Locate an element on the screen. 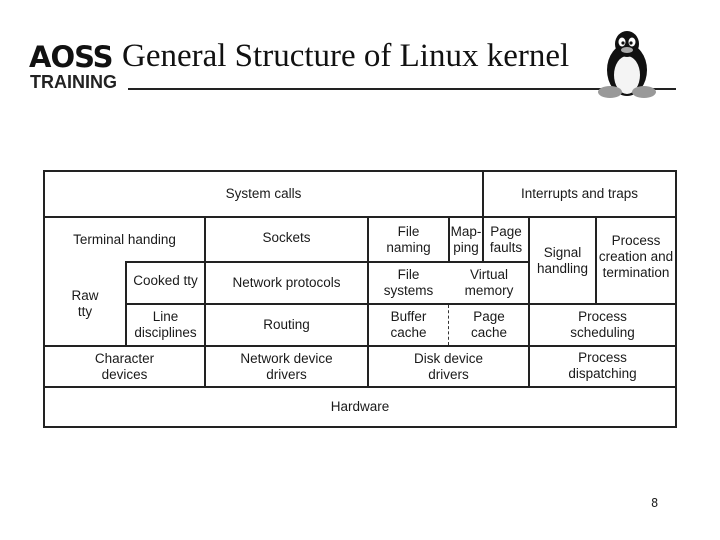 The image size is (720, 540). page-number: 8 is located at coordinates (655, 503).